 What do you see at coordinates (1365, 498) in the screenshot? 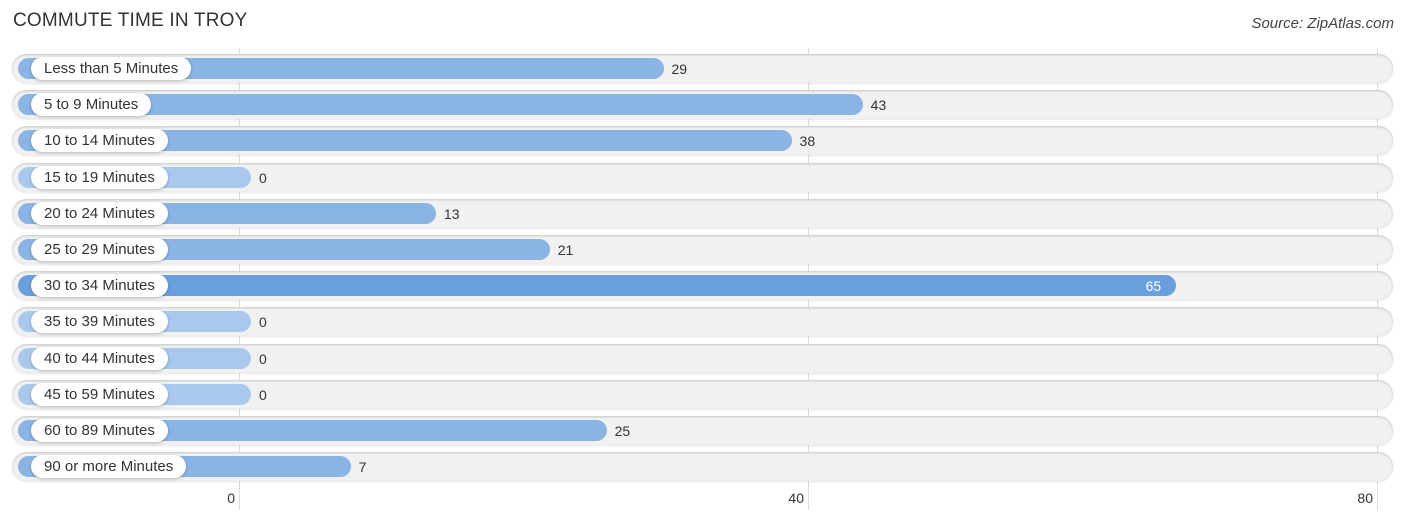
I see `x-tick-label: 80` at bounding box center [1365, 498].